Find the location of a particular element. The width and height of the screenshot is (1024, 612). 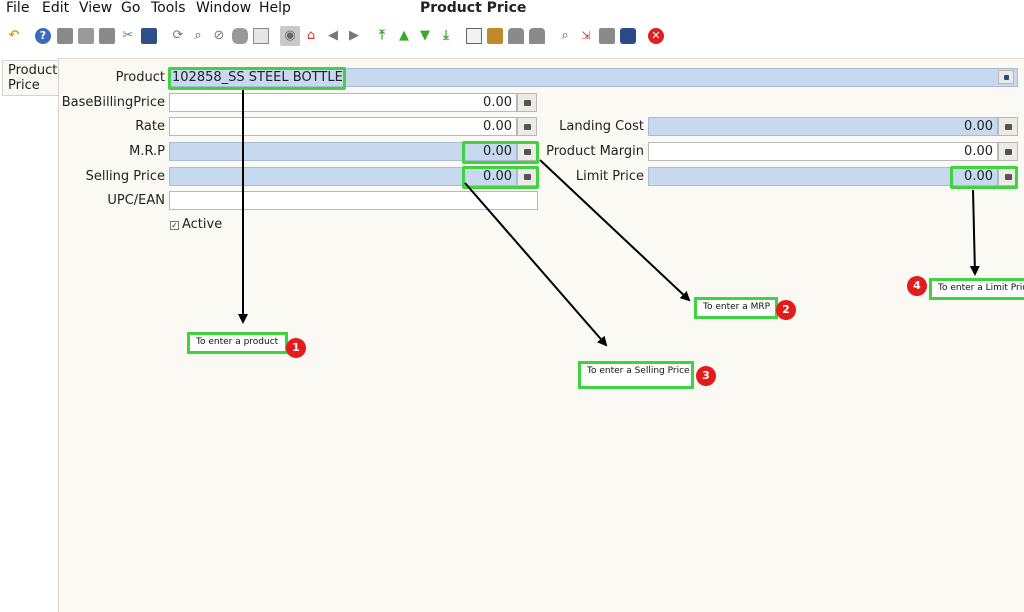

active-checkbox: ✓ is located at coordinates (174, 225).